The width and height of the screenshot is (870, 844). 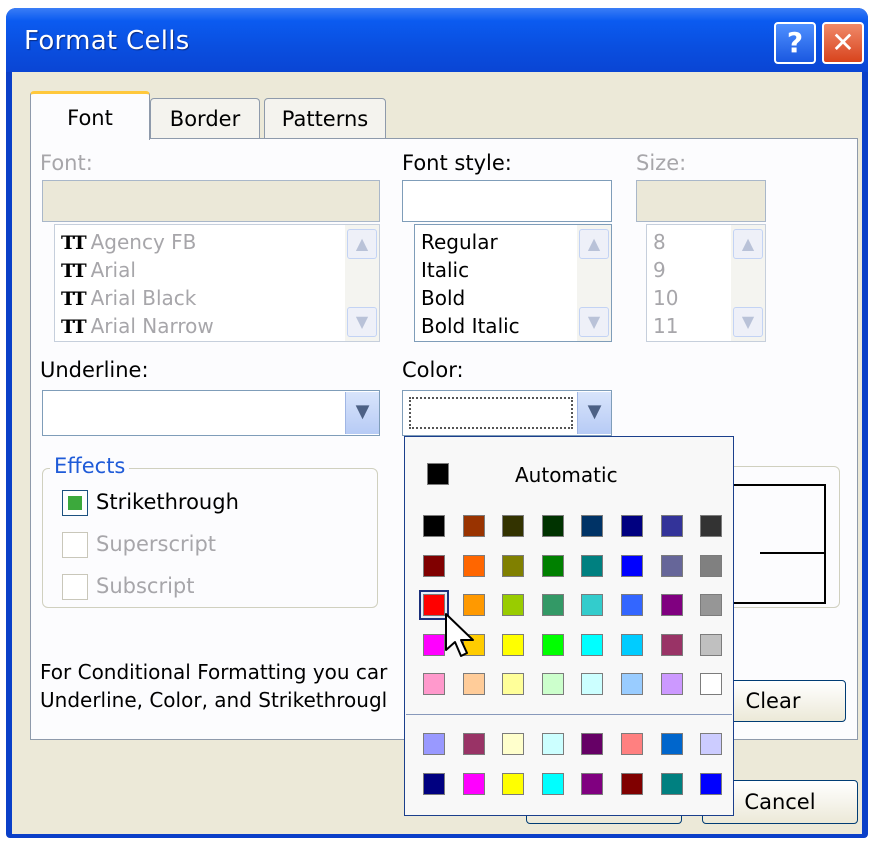 What do you see at coordinates (491, 413) in the screenshot?
I see `color-value-swatch` at bounding box center [491, 413].